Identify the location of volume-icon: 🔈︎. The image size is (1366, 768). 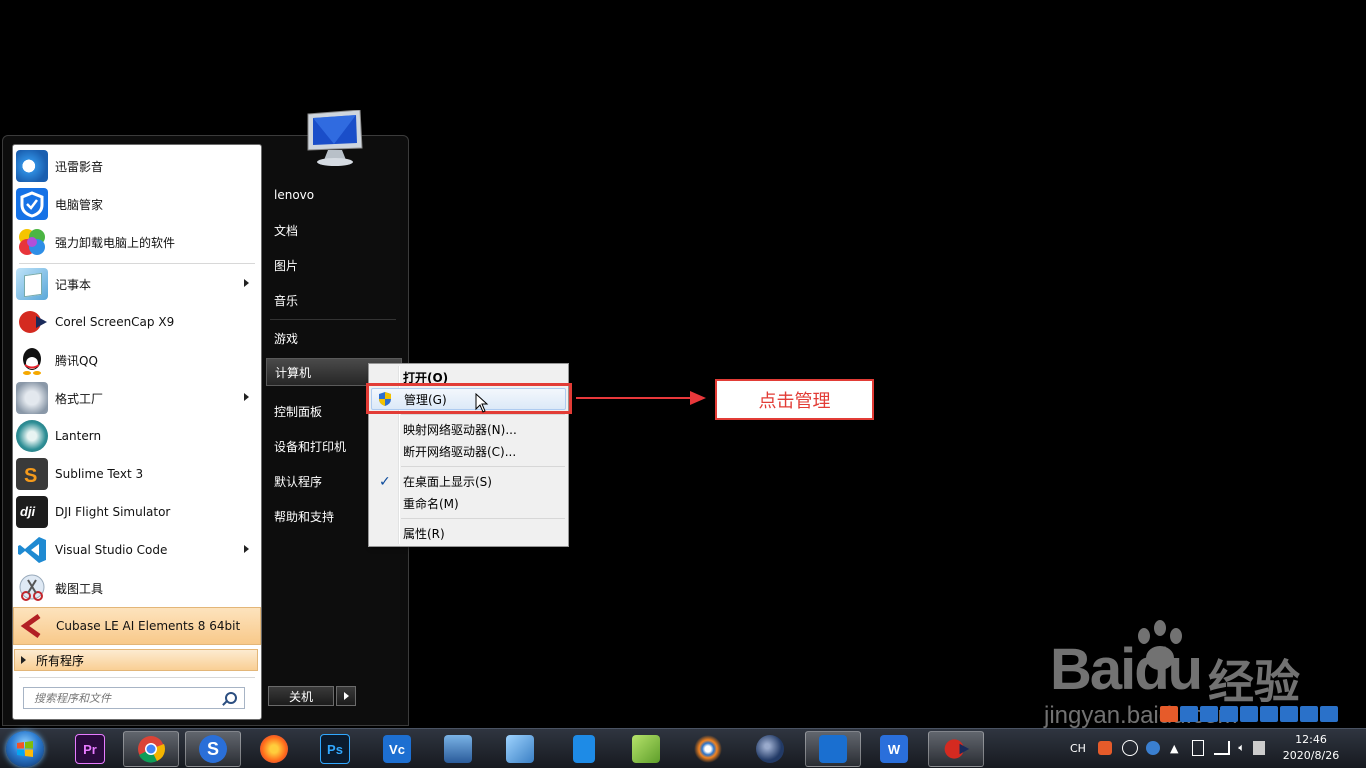
(1241, 748).